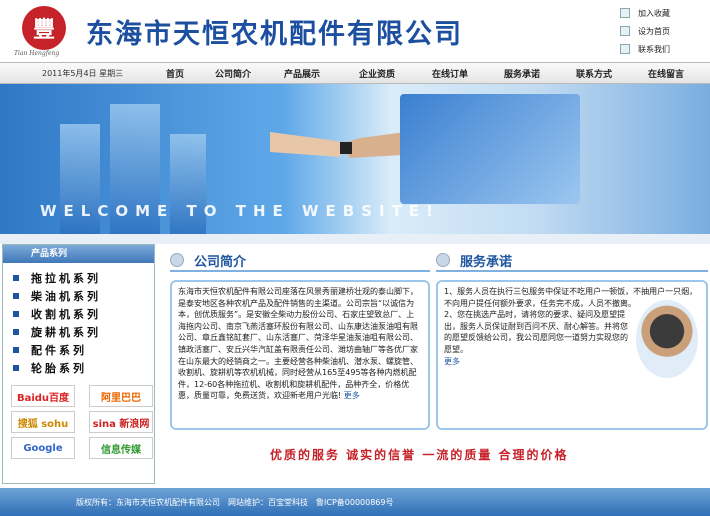  Describe the element at coordinates (66, 296) in the screenshot. I see `sidebar-item-label: 柴油机系列` at that location.